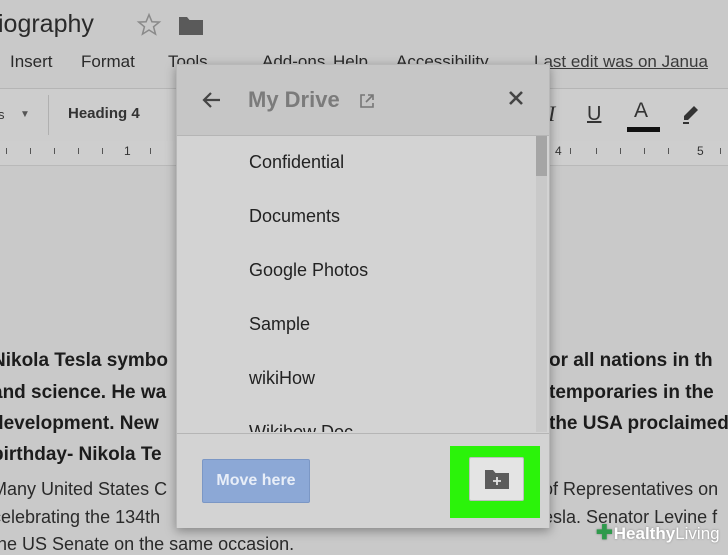  Describe the element at coordinates (296, 162) in the screenshot. I see `folder-item-confidential: Confidential` at that location.